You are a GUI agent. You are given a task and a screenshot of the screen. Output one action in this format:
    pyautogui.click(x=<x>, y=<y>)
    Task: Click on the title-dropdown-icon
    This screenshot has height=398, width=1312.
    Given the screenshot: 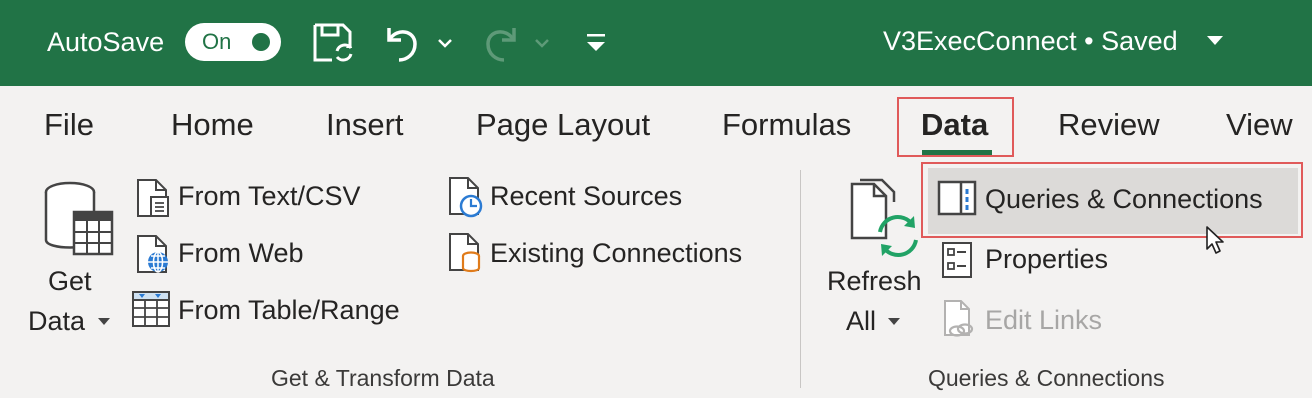 What is the action you would take?
    pyautogui.click(x=1215, y=40)
    